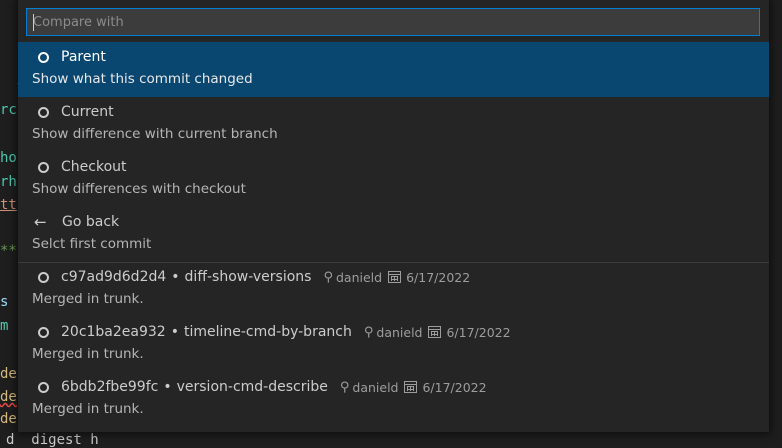 The width and height of the screenshot is (782, 448). What do you see at coordinates (40, 222) in the screenshot?
I see `arrow-left-icon: ←` at bounding box center [40, 222].